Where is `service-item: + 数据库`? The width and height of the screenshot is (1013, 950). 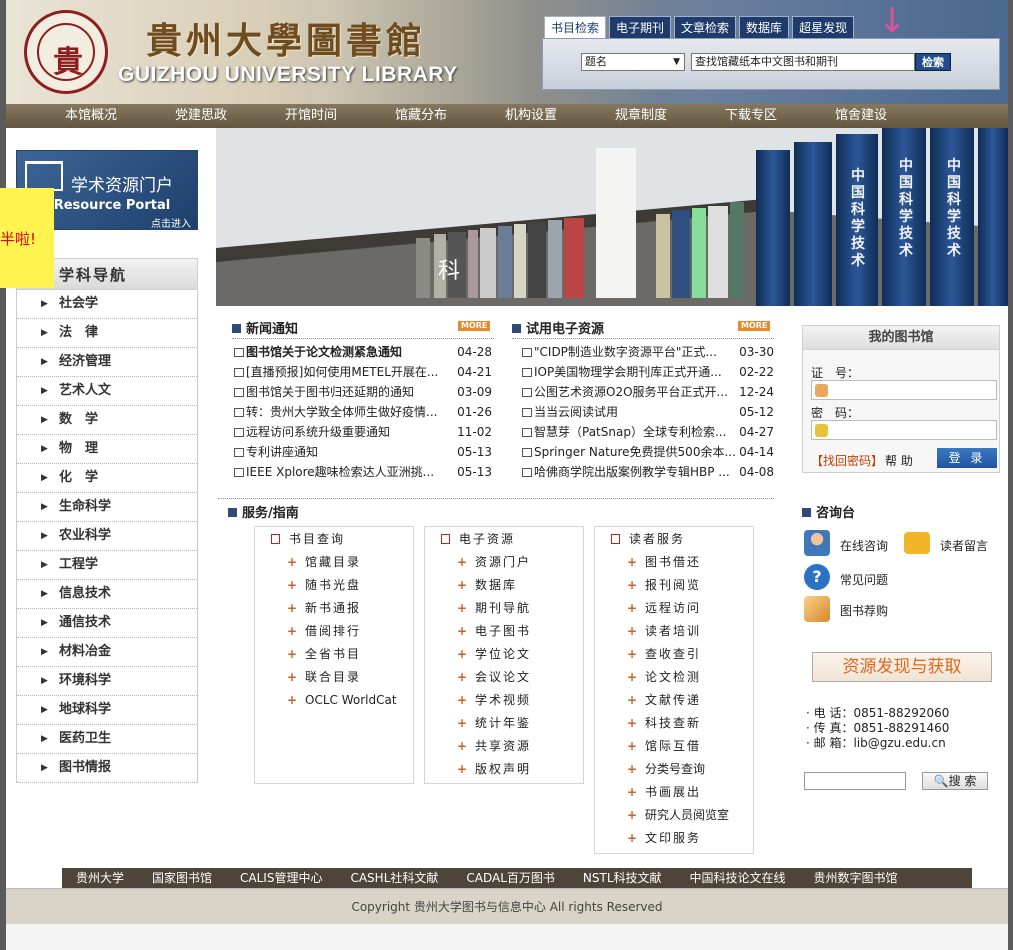 service-item: + 数据库 is located at coordinates (504, 585).